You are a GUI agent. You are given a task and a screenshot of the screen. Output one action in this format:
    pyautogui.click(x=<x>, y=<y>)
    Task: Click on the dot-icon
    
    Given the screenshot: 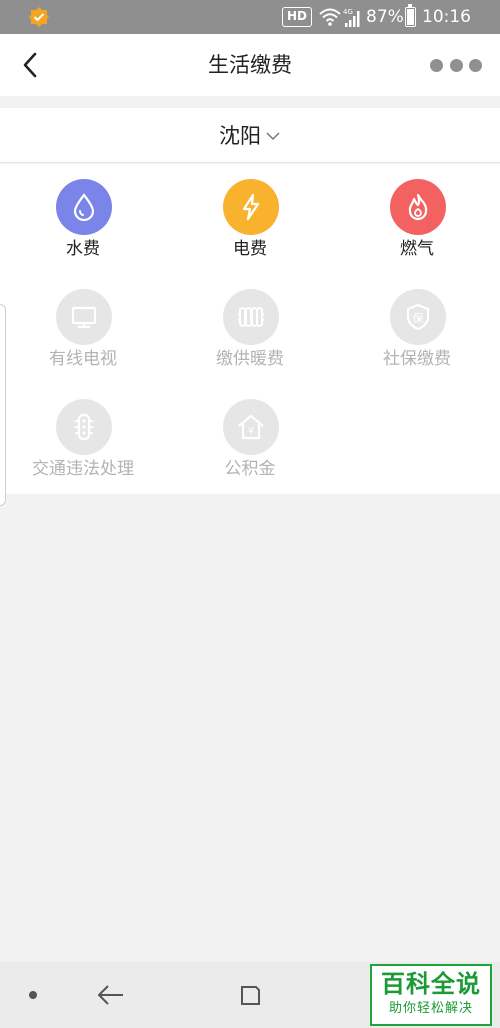 What is the action you would take?
    pyautogui.click(x=33, y=995)
    